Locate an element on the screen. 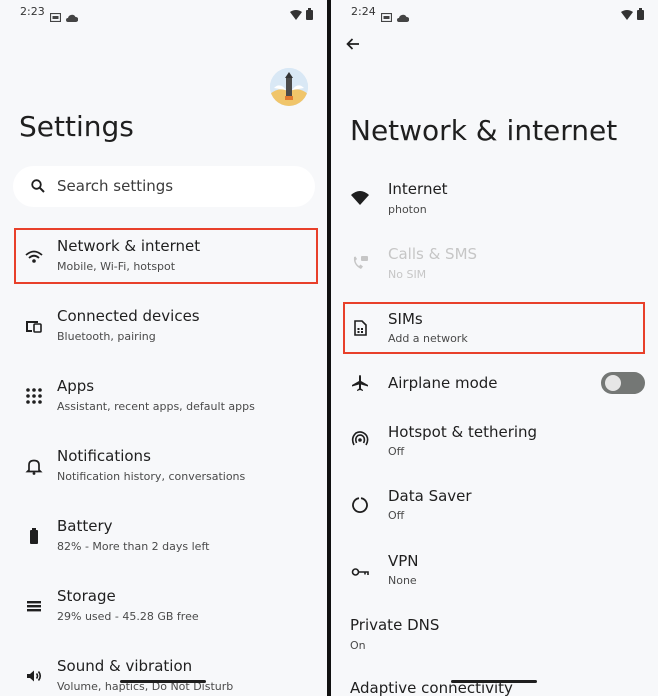 Image resolution: width=658 pixels, height=696 pixels. bell-icon is located at coordinates (34, 466).